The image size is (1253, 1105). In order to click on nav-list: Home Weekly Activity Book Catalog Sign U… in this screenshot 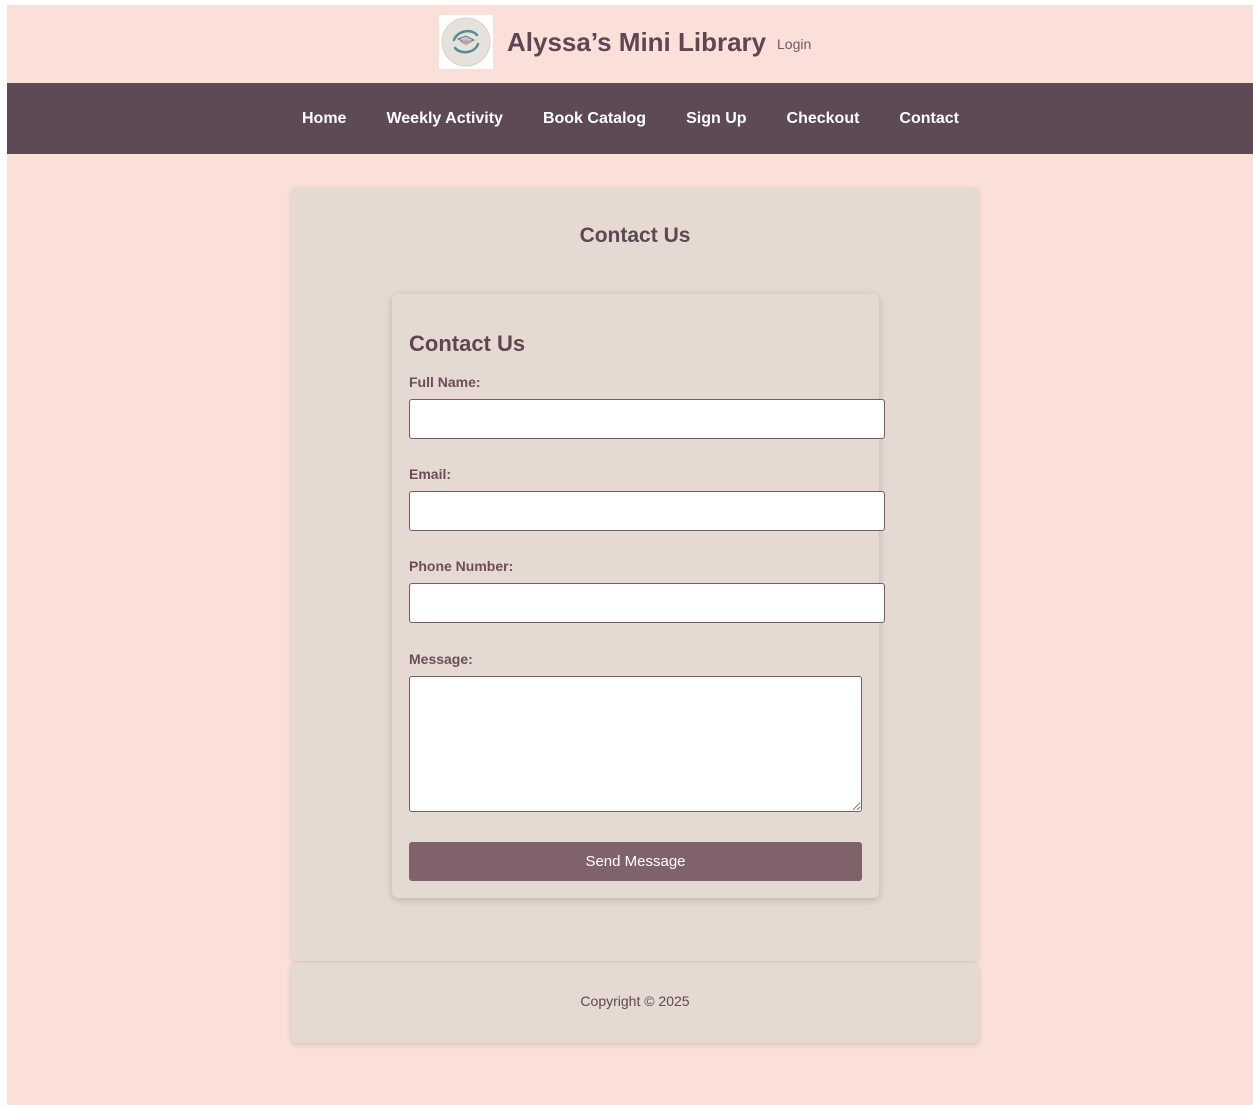, I will do `click(630, 118)`.